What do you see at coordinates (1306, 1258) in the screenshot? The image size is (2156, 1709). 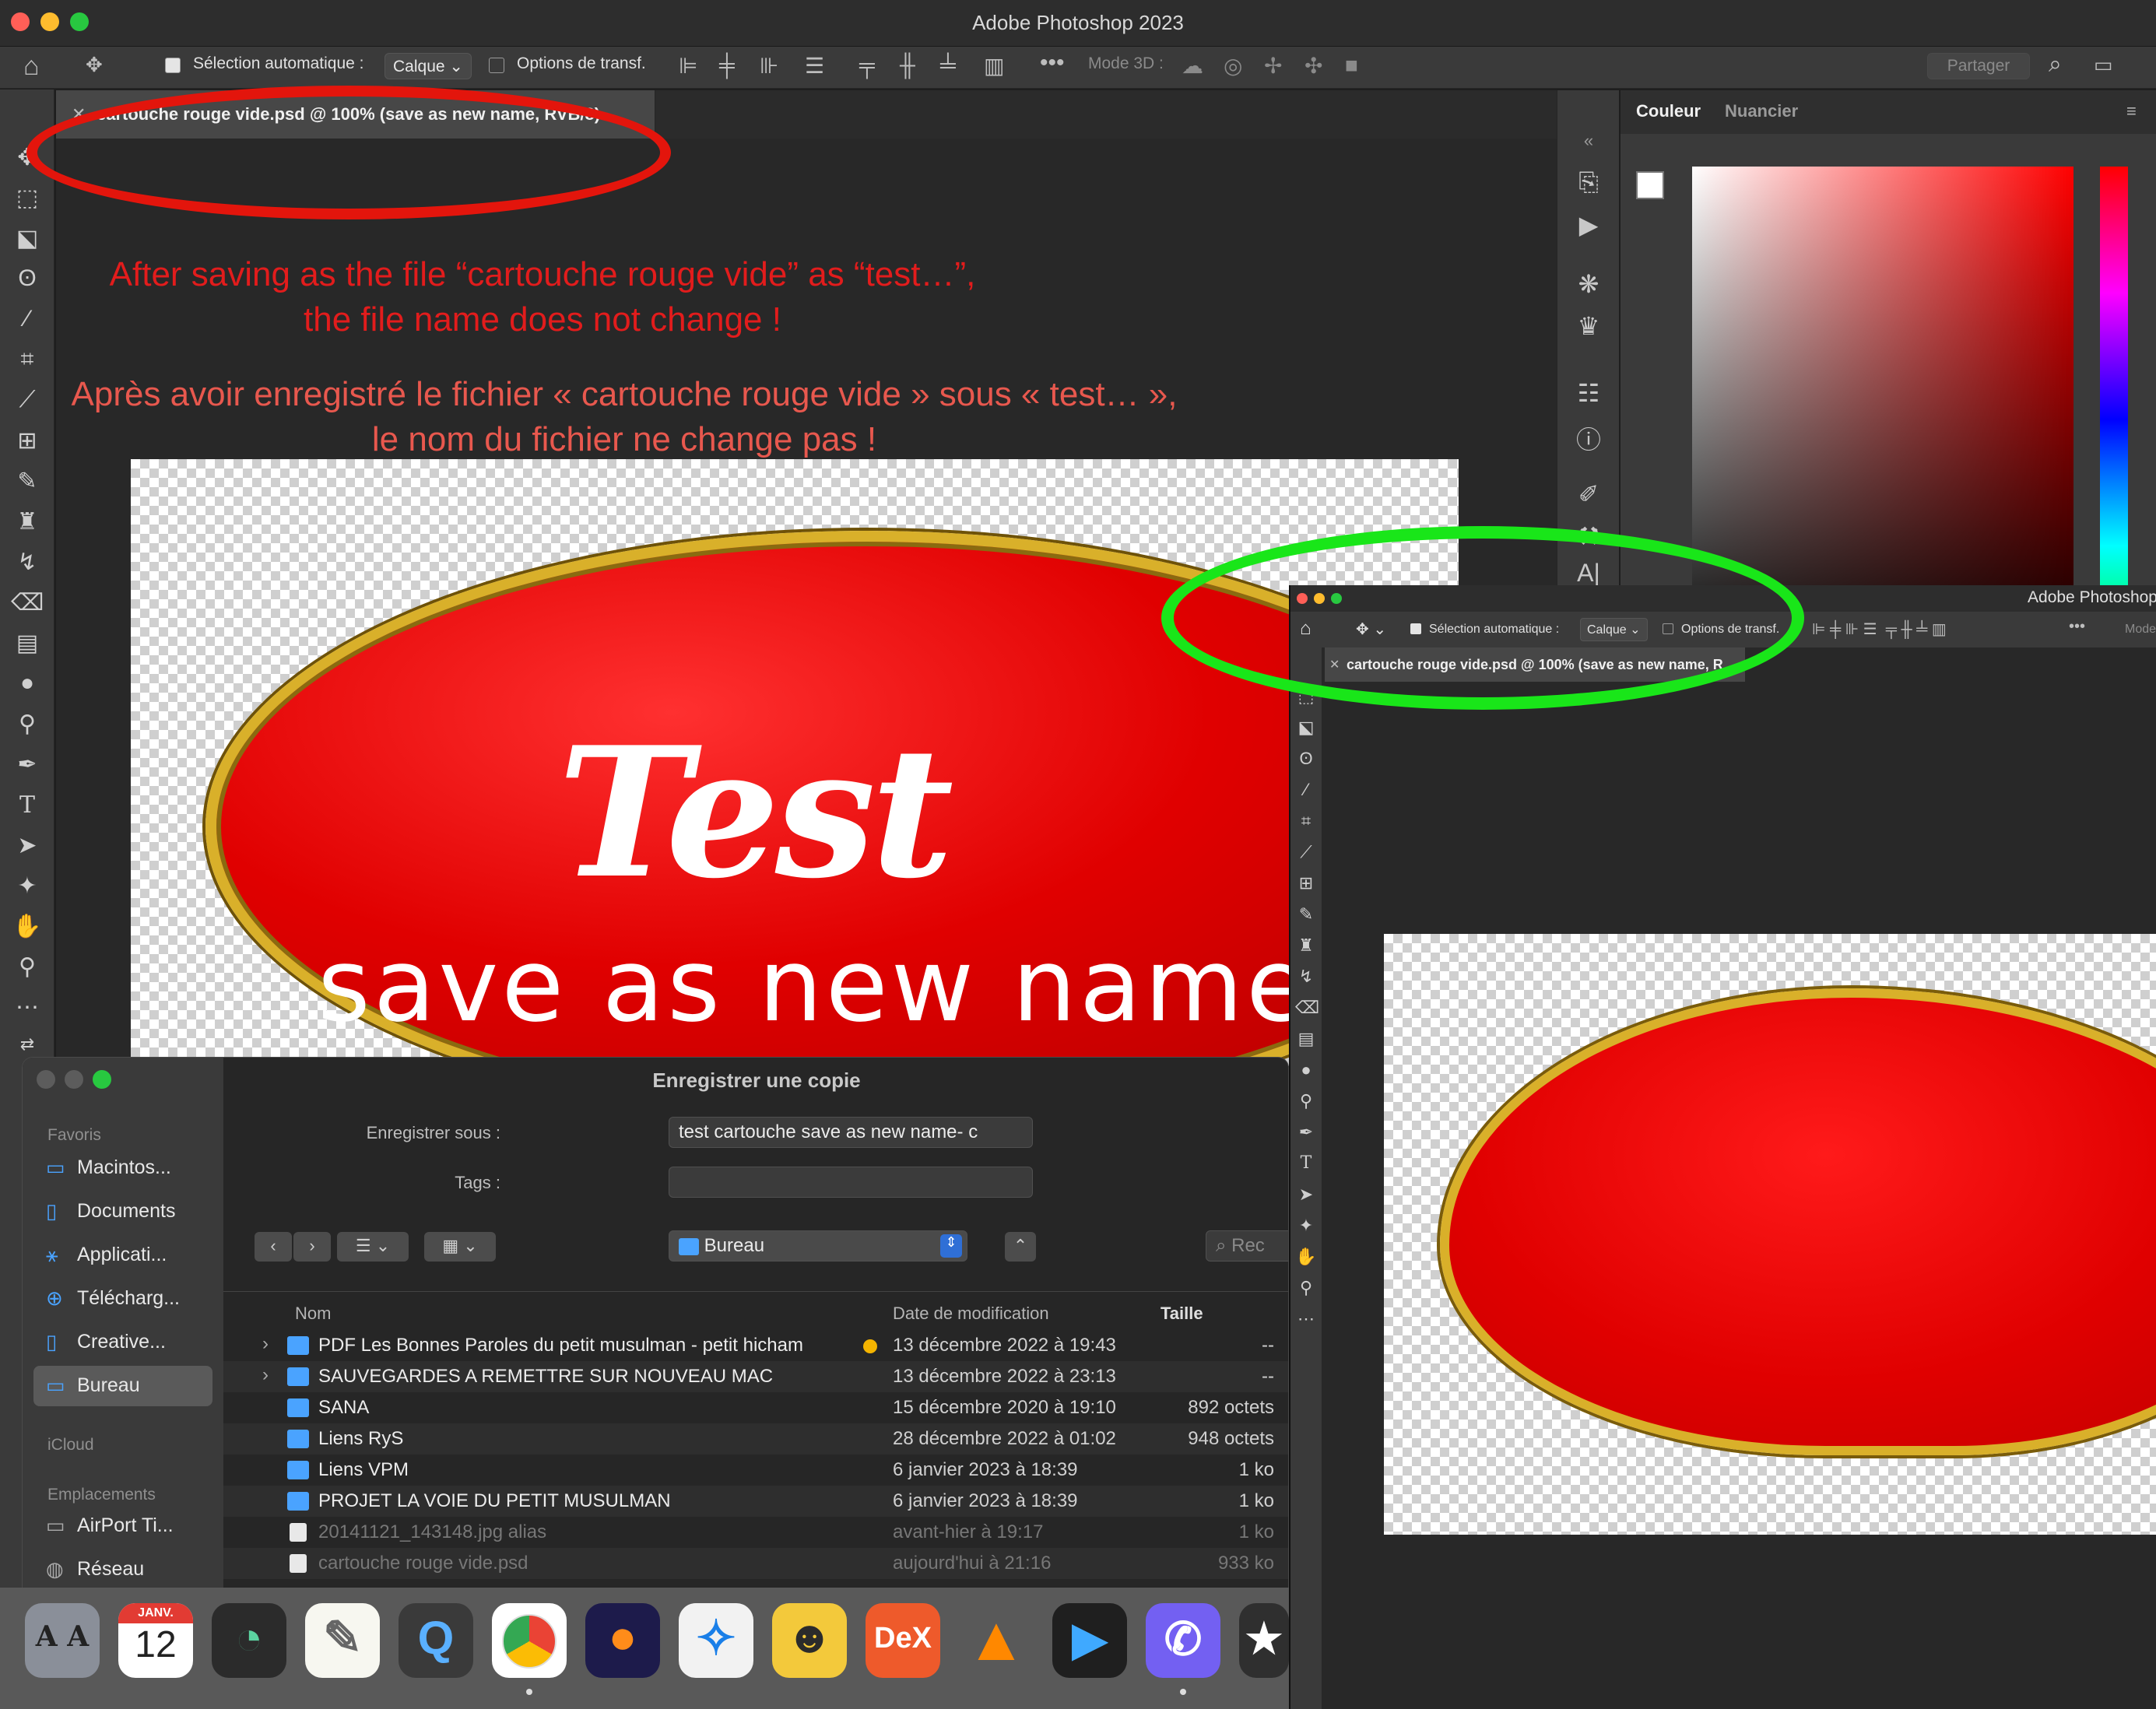 I see `window2-hand-icon: ✋` at bounding box center [1306, 1258].